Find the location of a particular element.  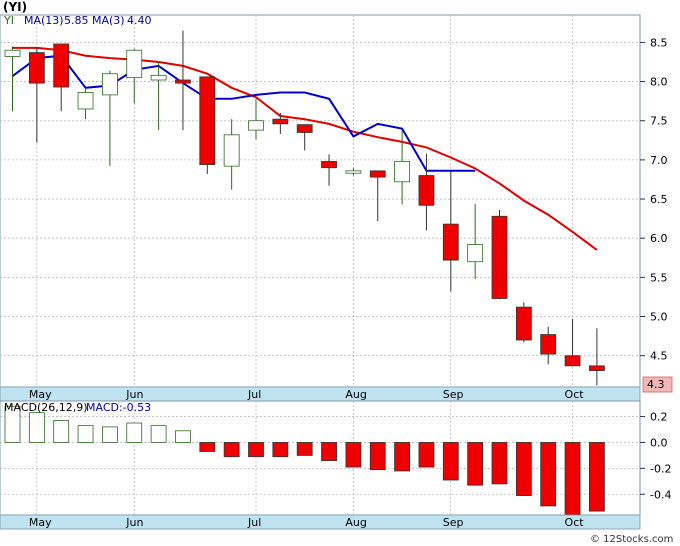

price-x-tick-label: Oct is located at coordinates (575, 394).